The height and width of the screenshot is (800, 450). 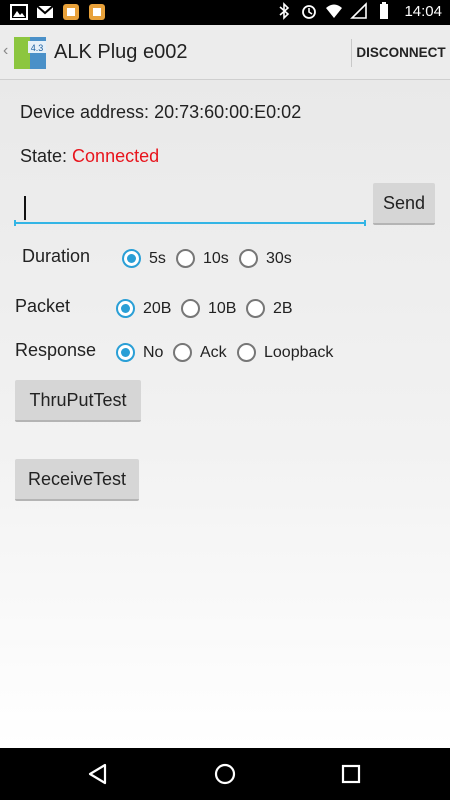 I want to click on home-icon, so click(x=225, y=774).